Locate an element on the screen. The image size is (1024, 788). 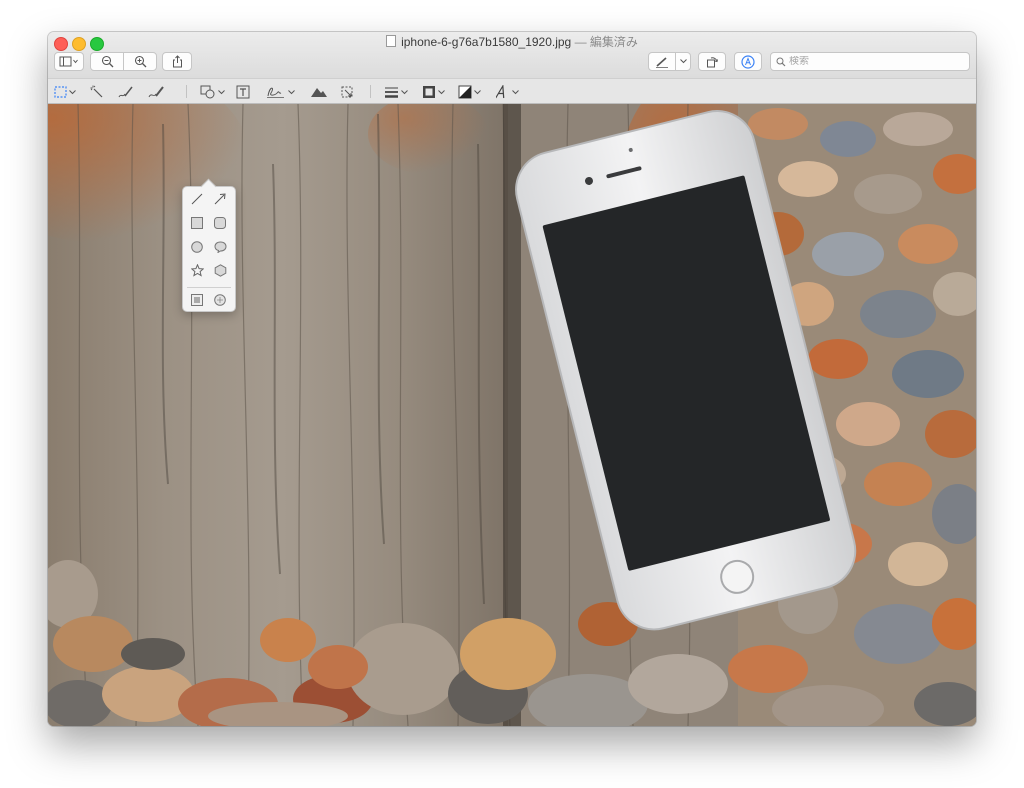
text-tool is located at coordinates (243, 92).